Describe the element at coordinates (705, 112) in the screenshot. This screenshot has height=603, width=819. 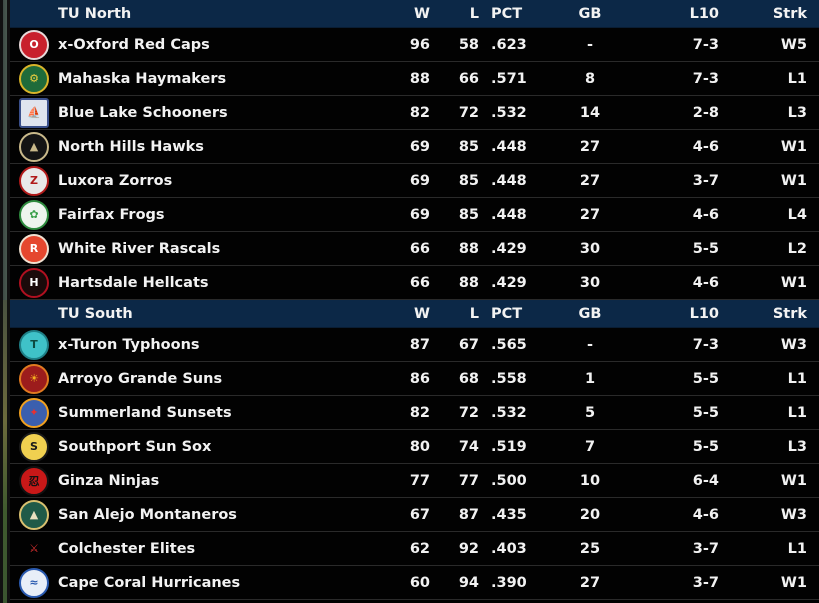
I see `last-ten: 2-8` at that location.